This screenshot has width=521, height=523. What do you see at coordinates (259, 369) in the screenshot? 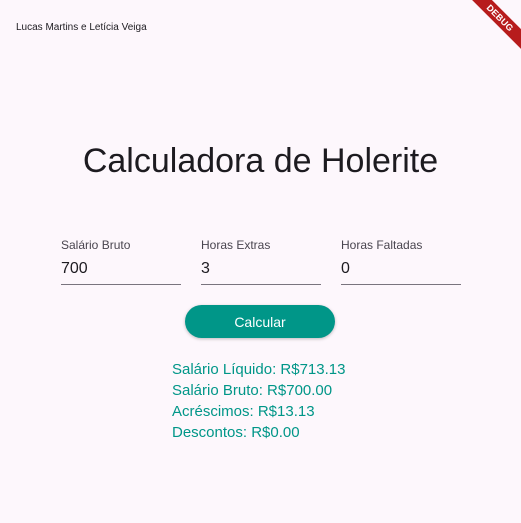
I see `salario-liquido-result: Salário Líquido: R$713.13` at bounding box center [259, 369].